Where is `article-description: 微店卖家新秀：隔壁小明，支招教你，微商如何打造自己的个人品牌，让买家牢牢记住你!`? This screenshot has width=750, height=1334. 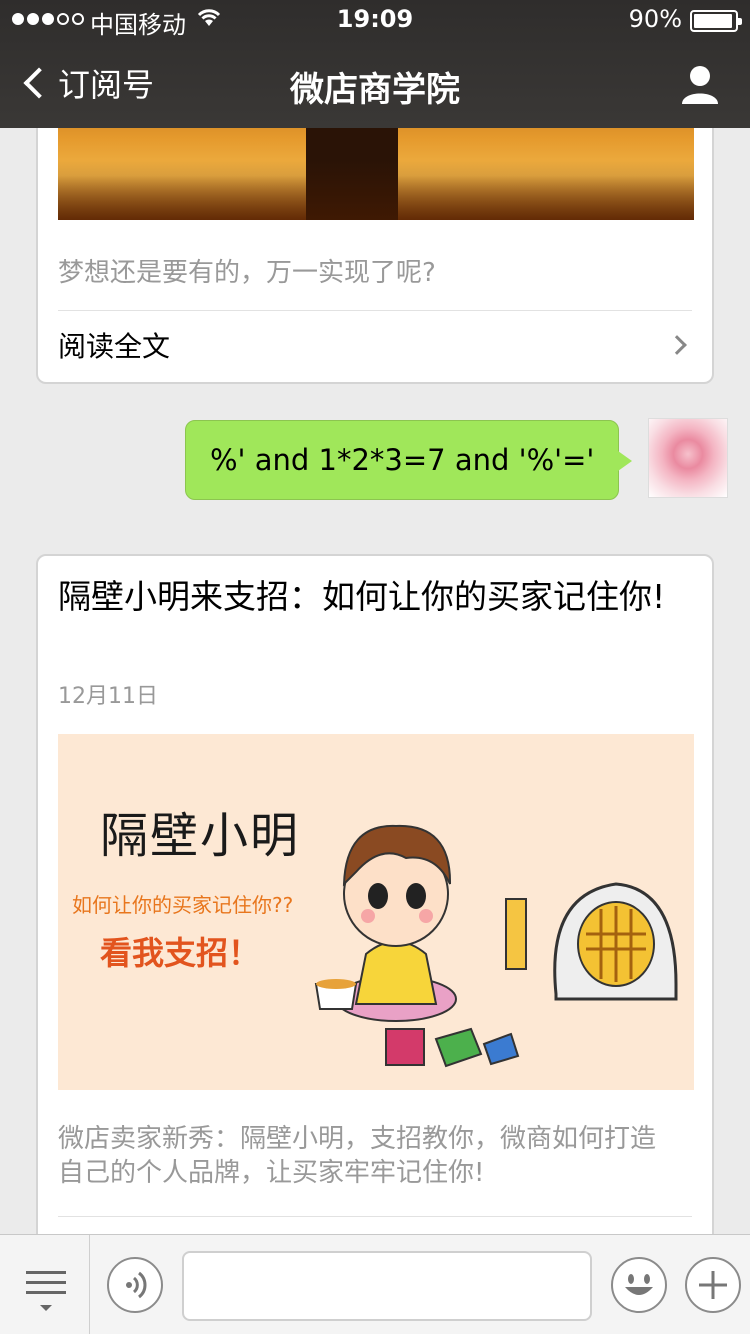
article-description: 微店卖家新秀：隔壁小明，支招教你，微商如何打造自己的个人品牌，让买家牢牢记住你! is located at coordinates (357, 1156).